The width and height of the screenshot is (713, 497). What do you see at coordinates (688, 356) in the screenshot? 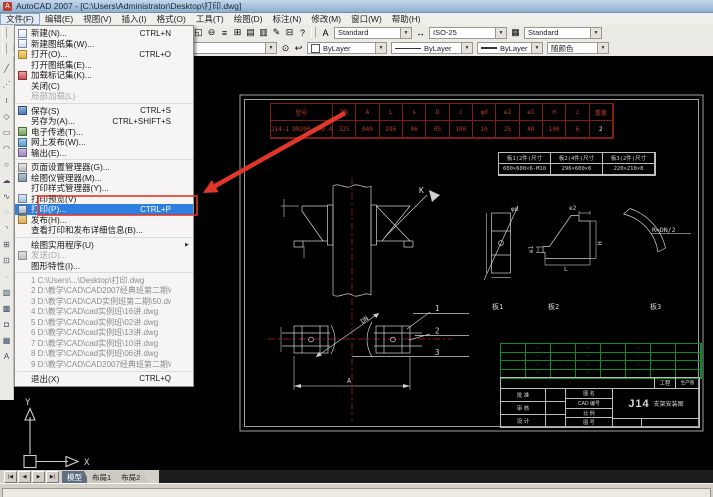
I see `parts-list-cell` at bounding box center [688, 356].